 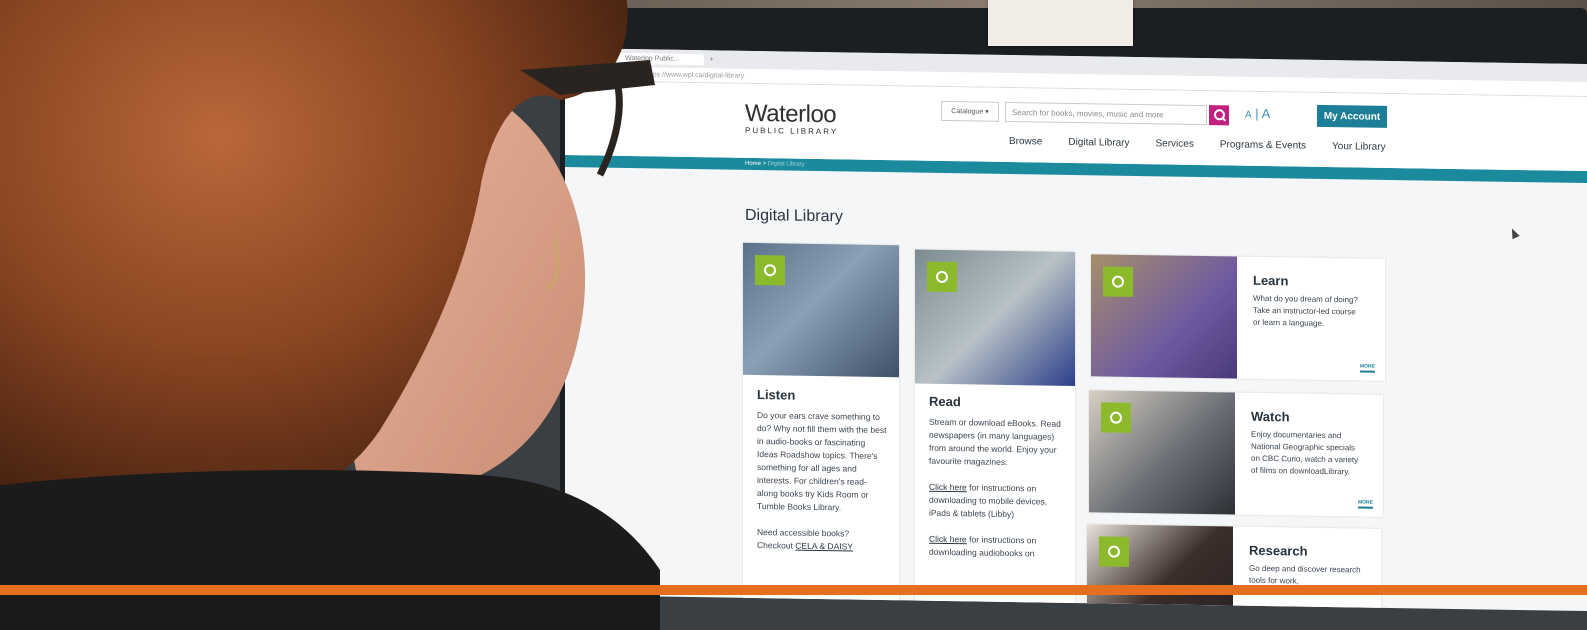 I want to click on nav-browse: Browse, so click(x=1025, y=142).